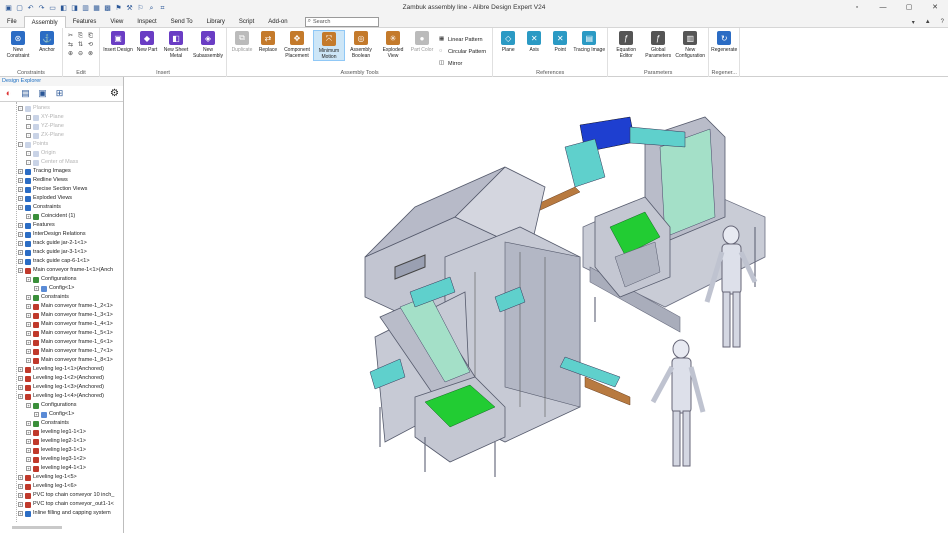 The width and height of the screenshot is (948, 533). What do you see at coordinates (114, 93) in the screenshot?
I see `gear-icon: ⚙` at bounding box center [114, 93].